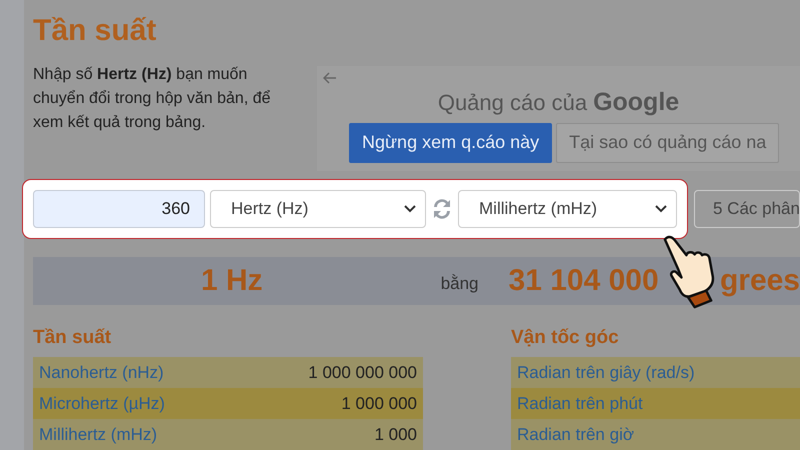  I want to click on stop-ad-button: Ngừng xem q.cáo này, so click(450, 142).